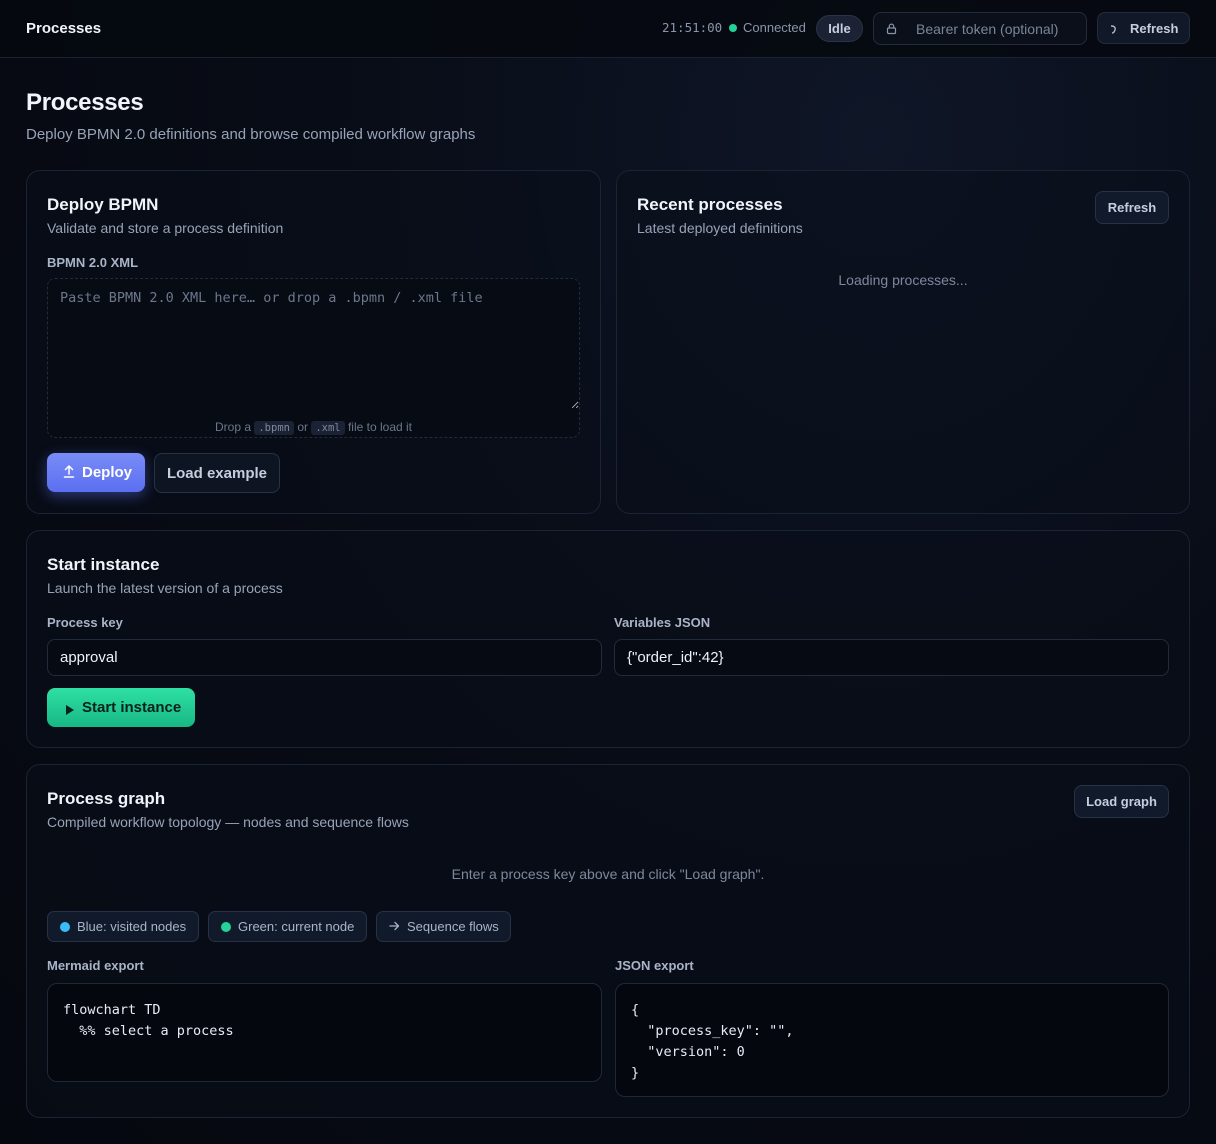 This screenshot has height=1144, width=1216. Describe the element at coordinates (453, 926) in the screenshot. I see `legend-sequence-label: Sequence flows` at that location.